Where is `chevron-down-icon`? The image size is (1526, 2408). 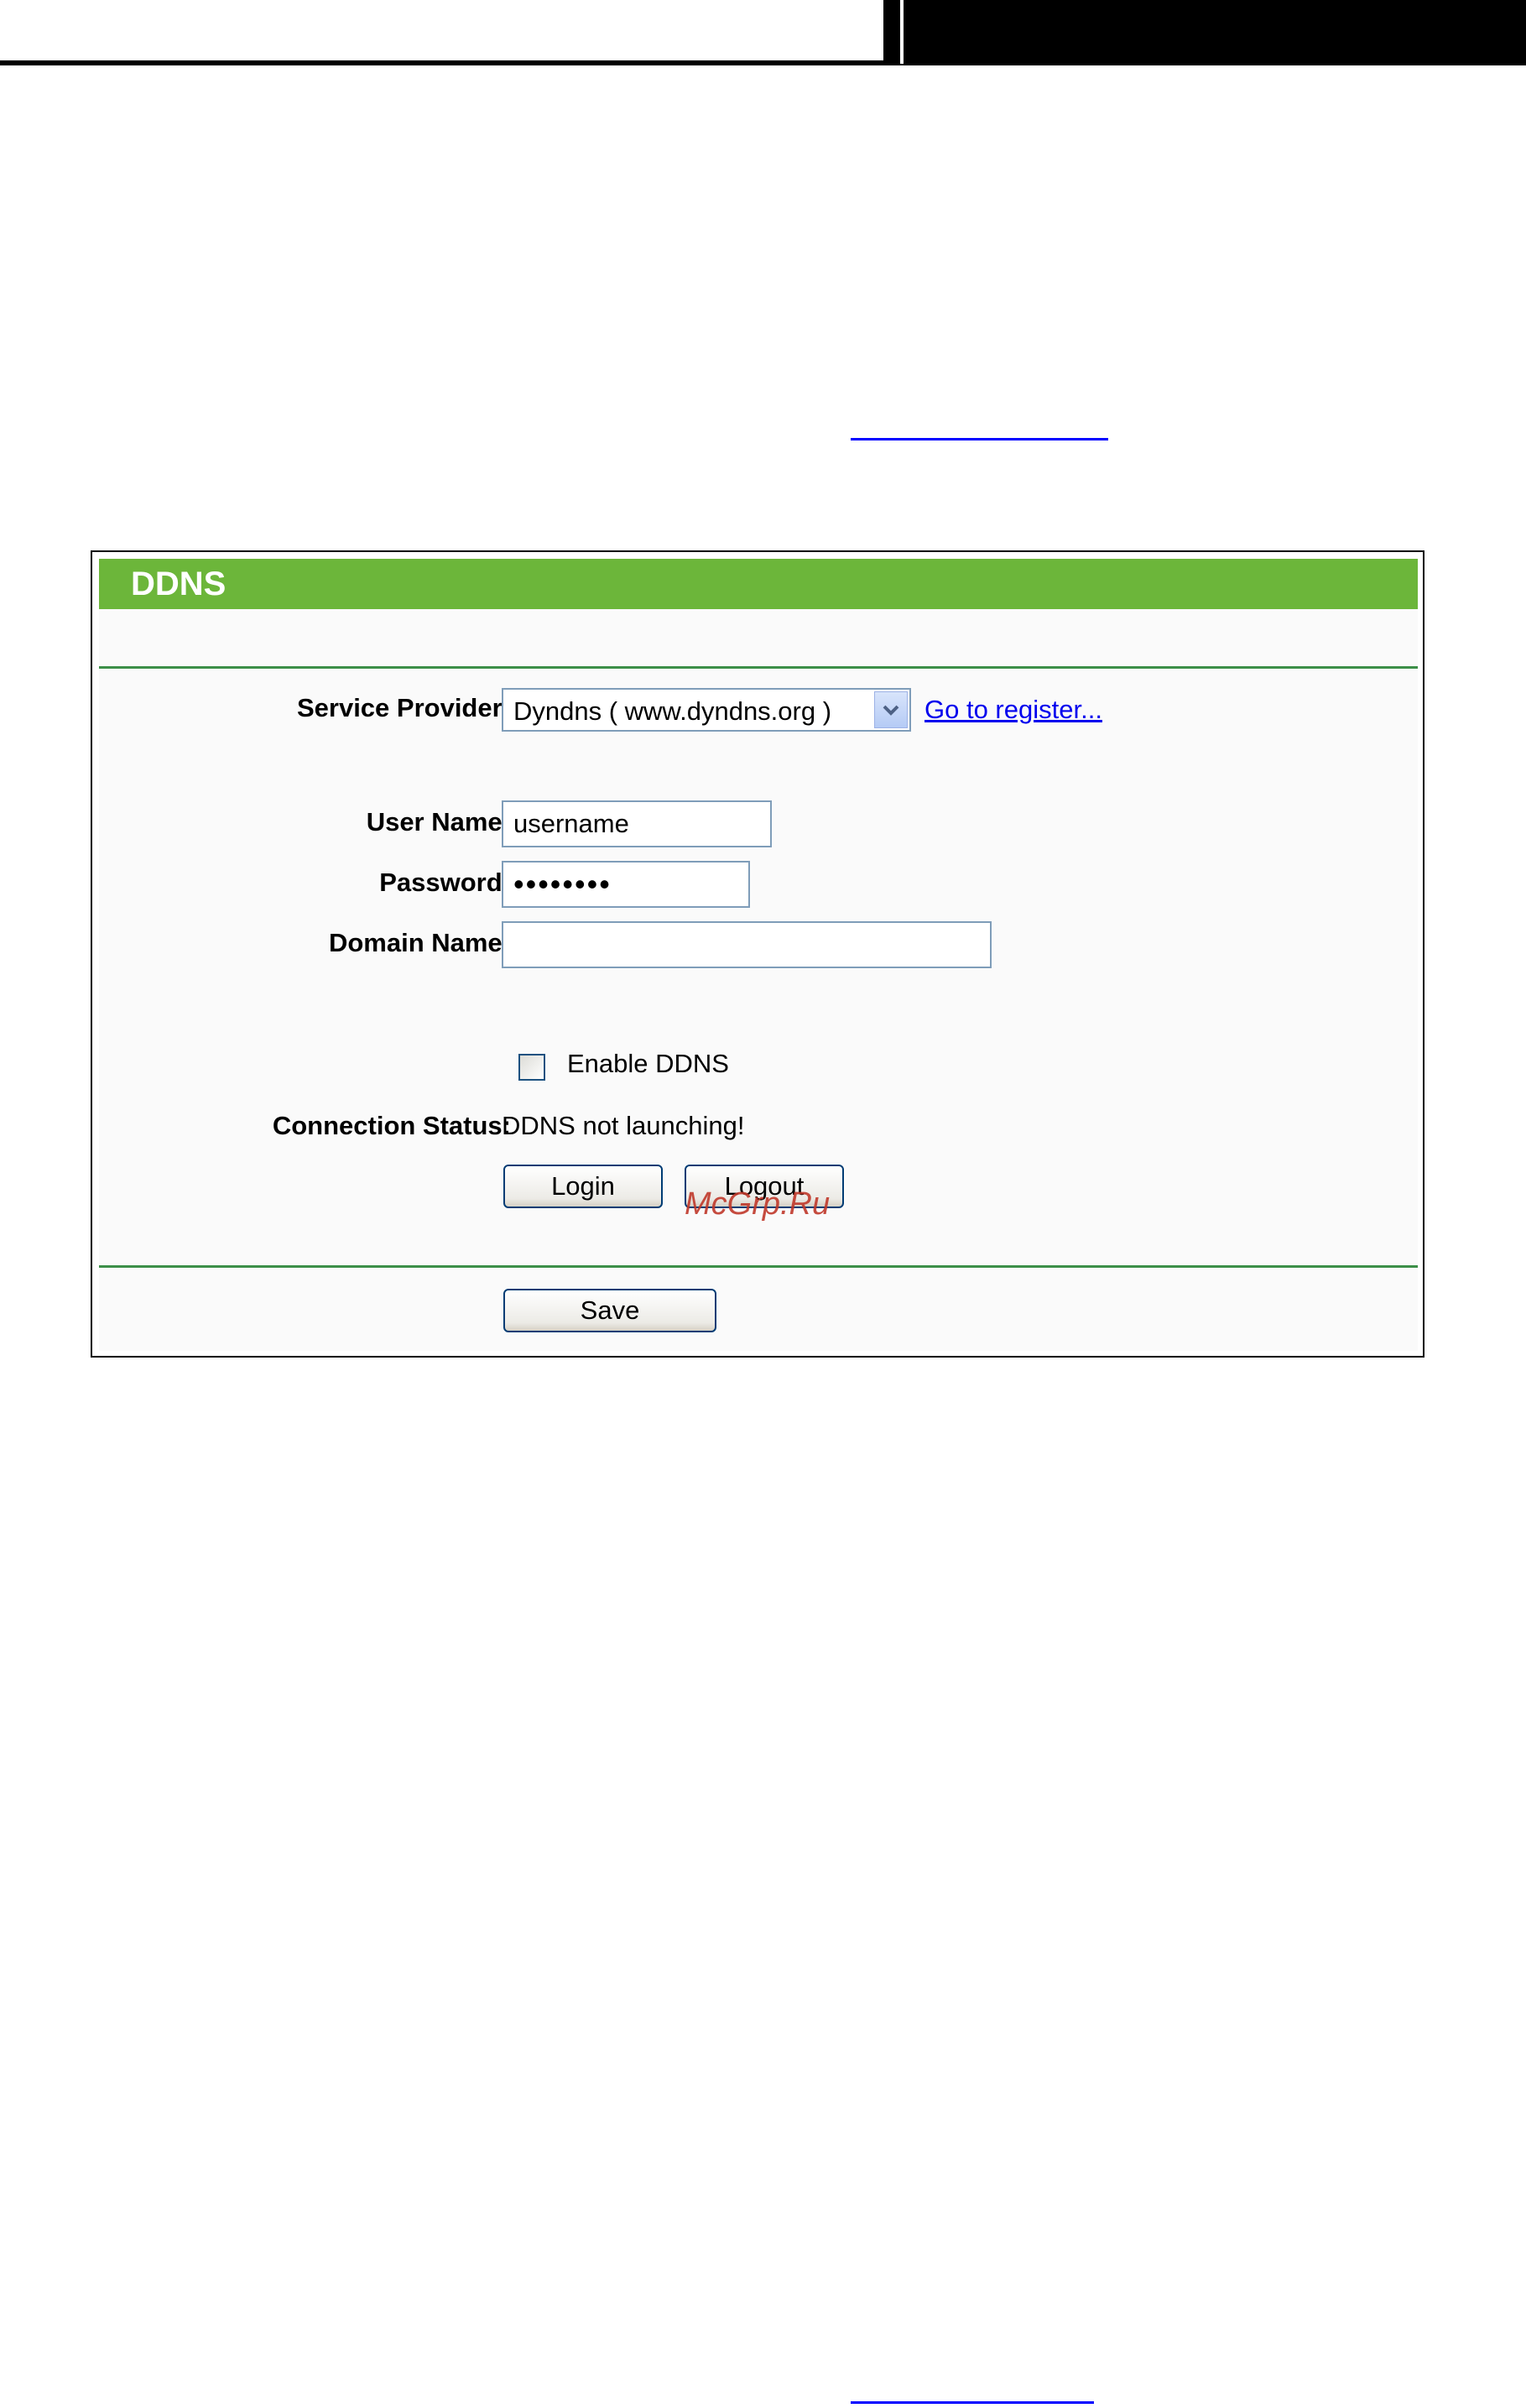
chevron-down-icon is located at coordinates (891, 709).